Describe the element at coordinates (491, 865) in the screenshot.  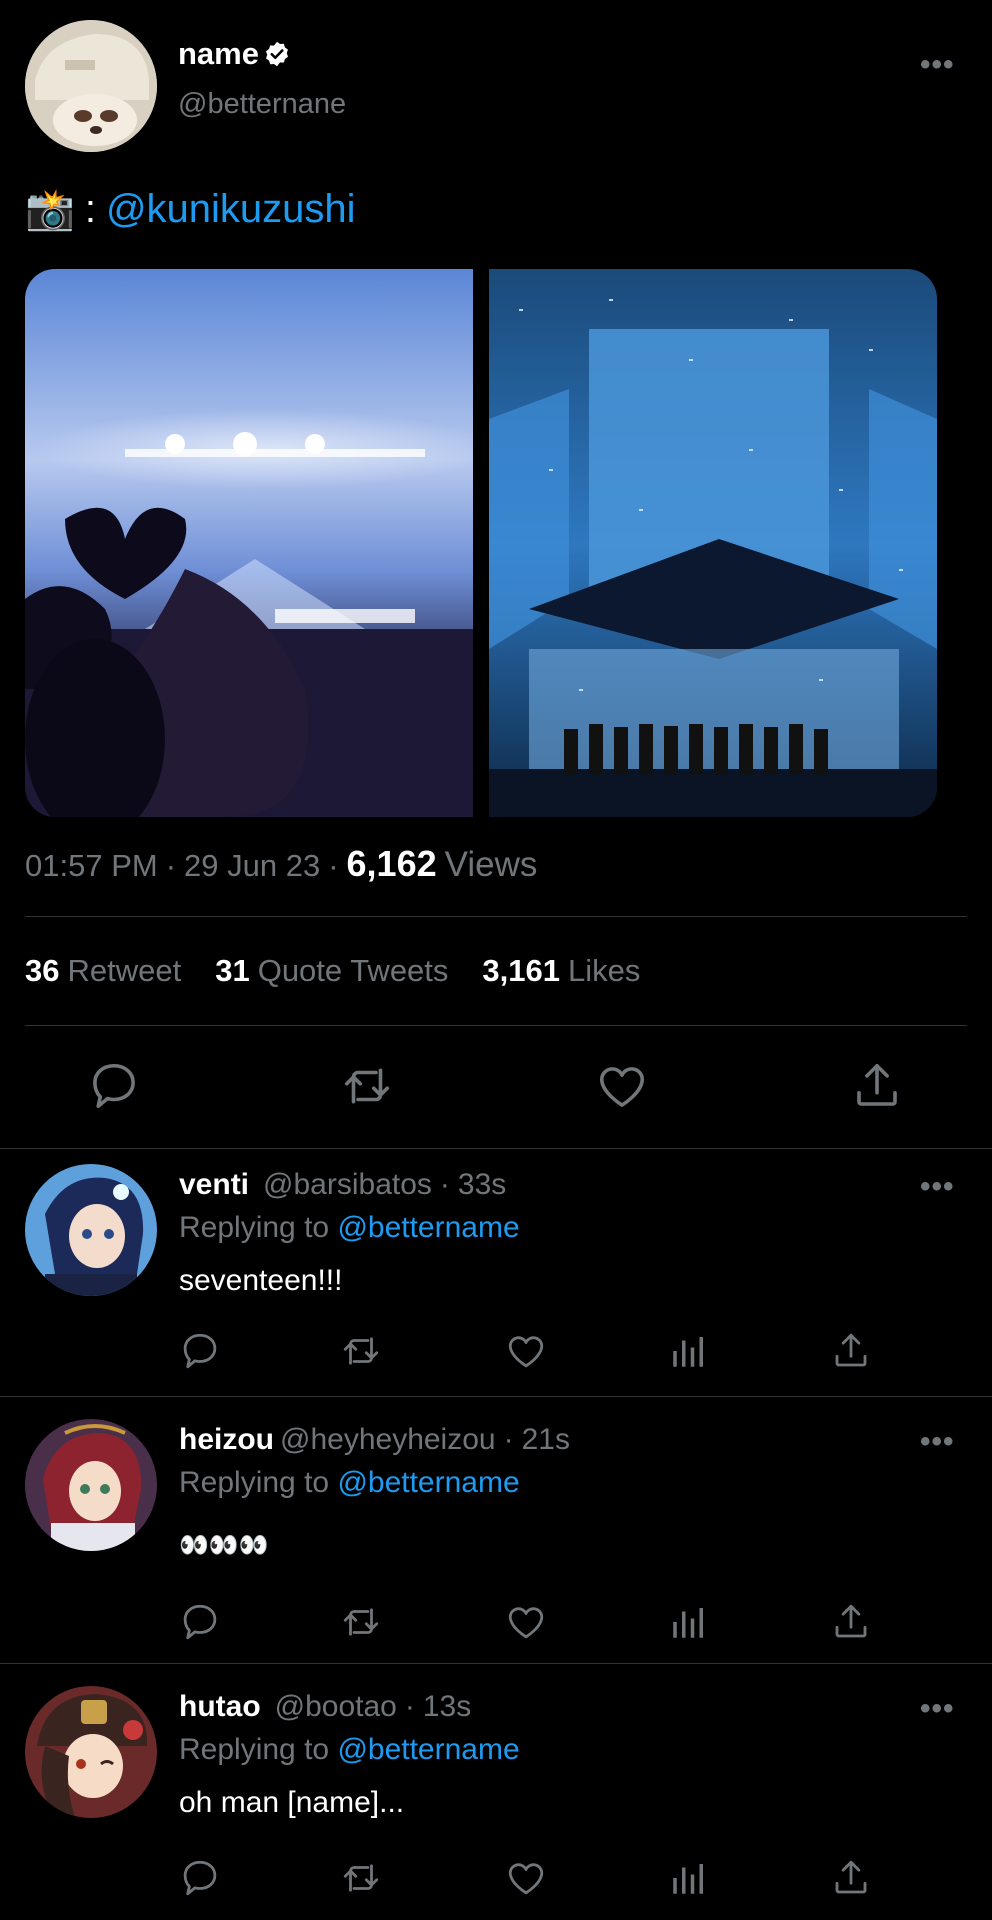
I see `views-label: Views` at that location.